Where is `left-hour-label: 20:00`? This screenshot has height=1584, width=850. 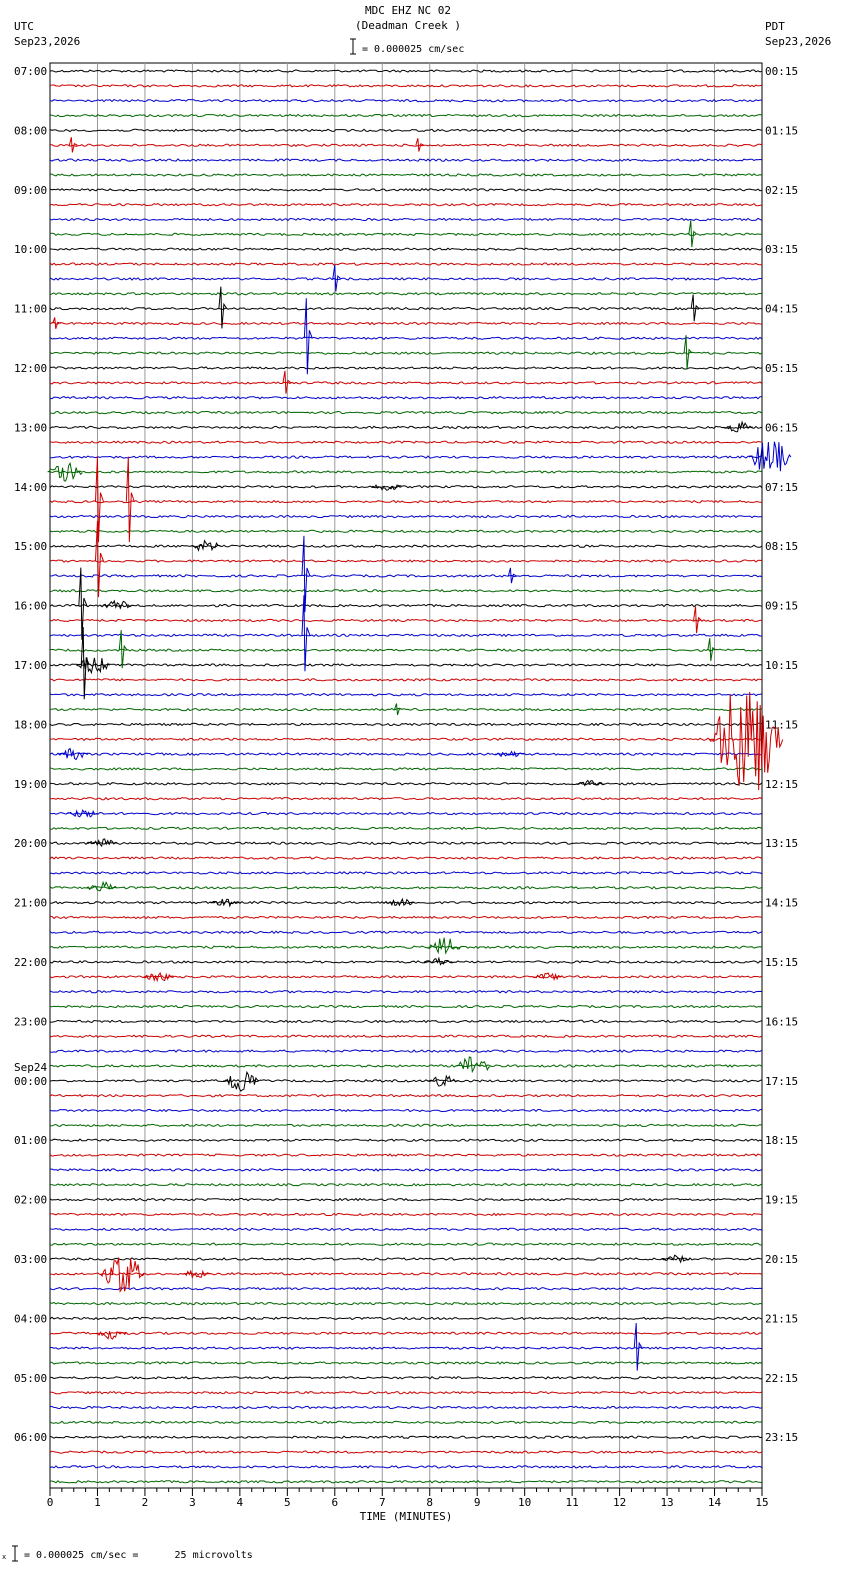
left-hour-label: 20:00 is located at coordinates (30, 843).